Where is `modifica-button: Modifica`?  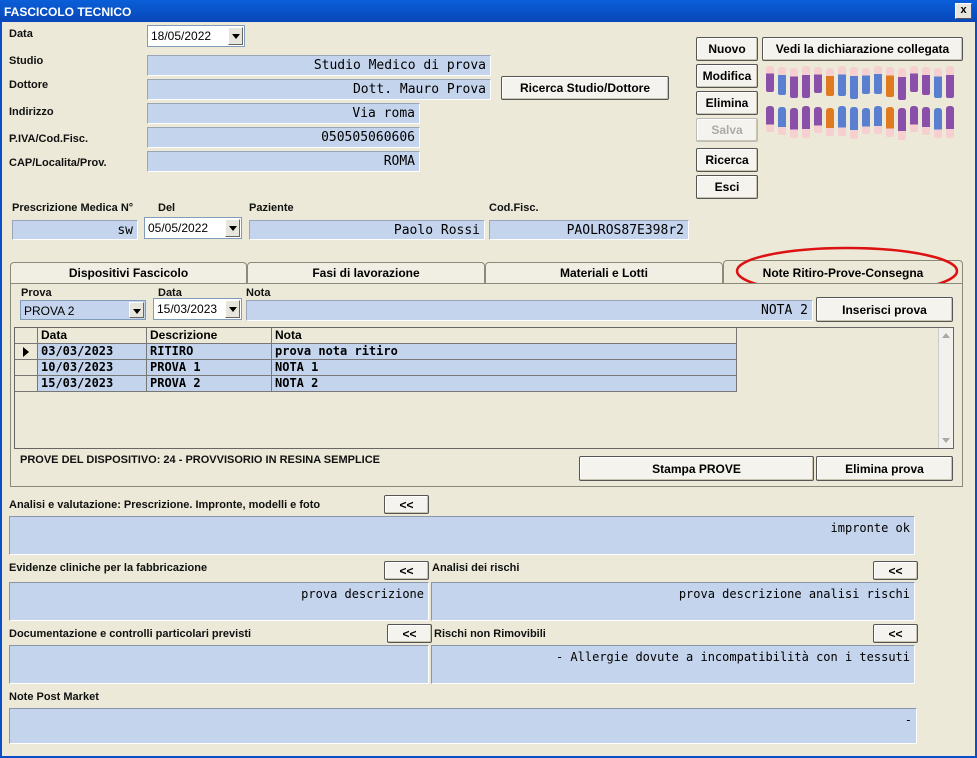 modifica-button: Modifica is located at coordinates (727, 76).